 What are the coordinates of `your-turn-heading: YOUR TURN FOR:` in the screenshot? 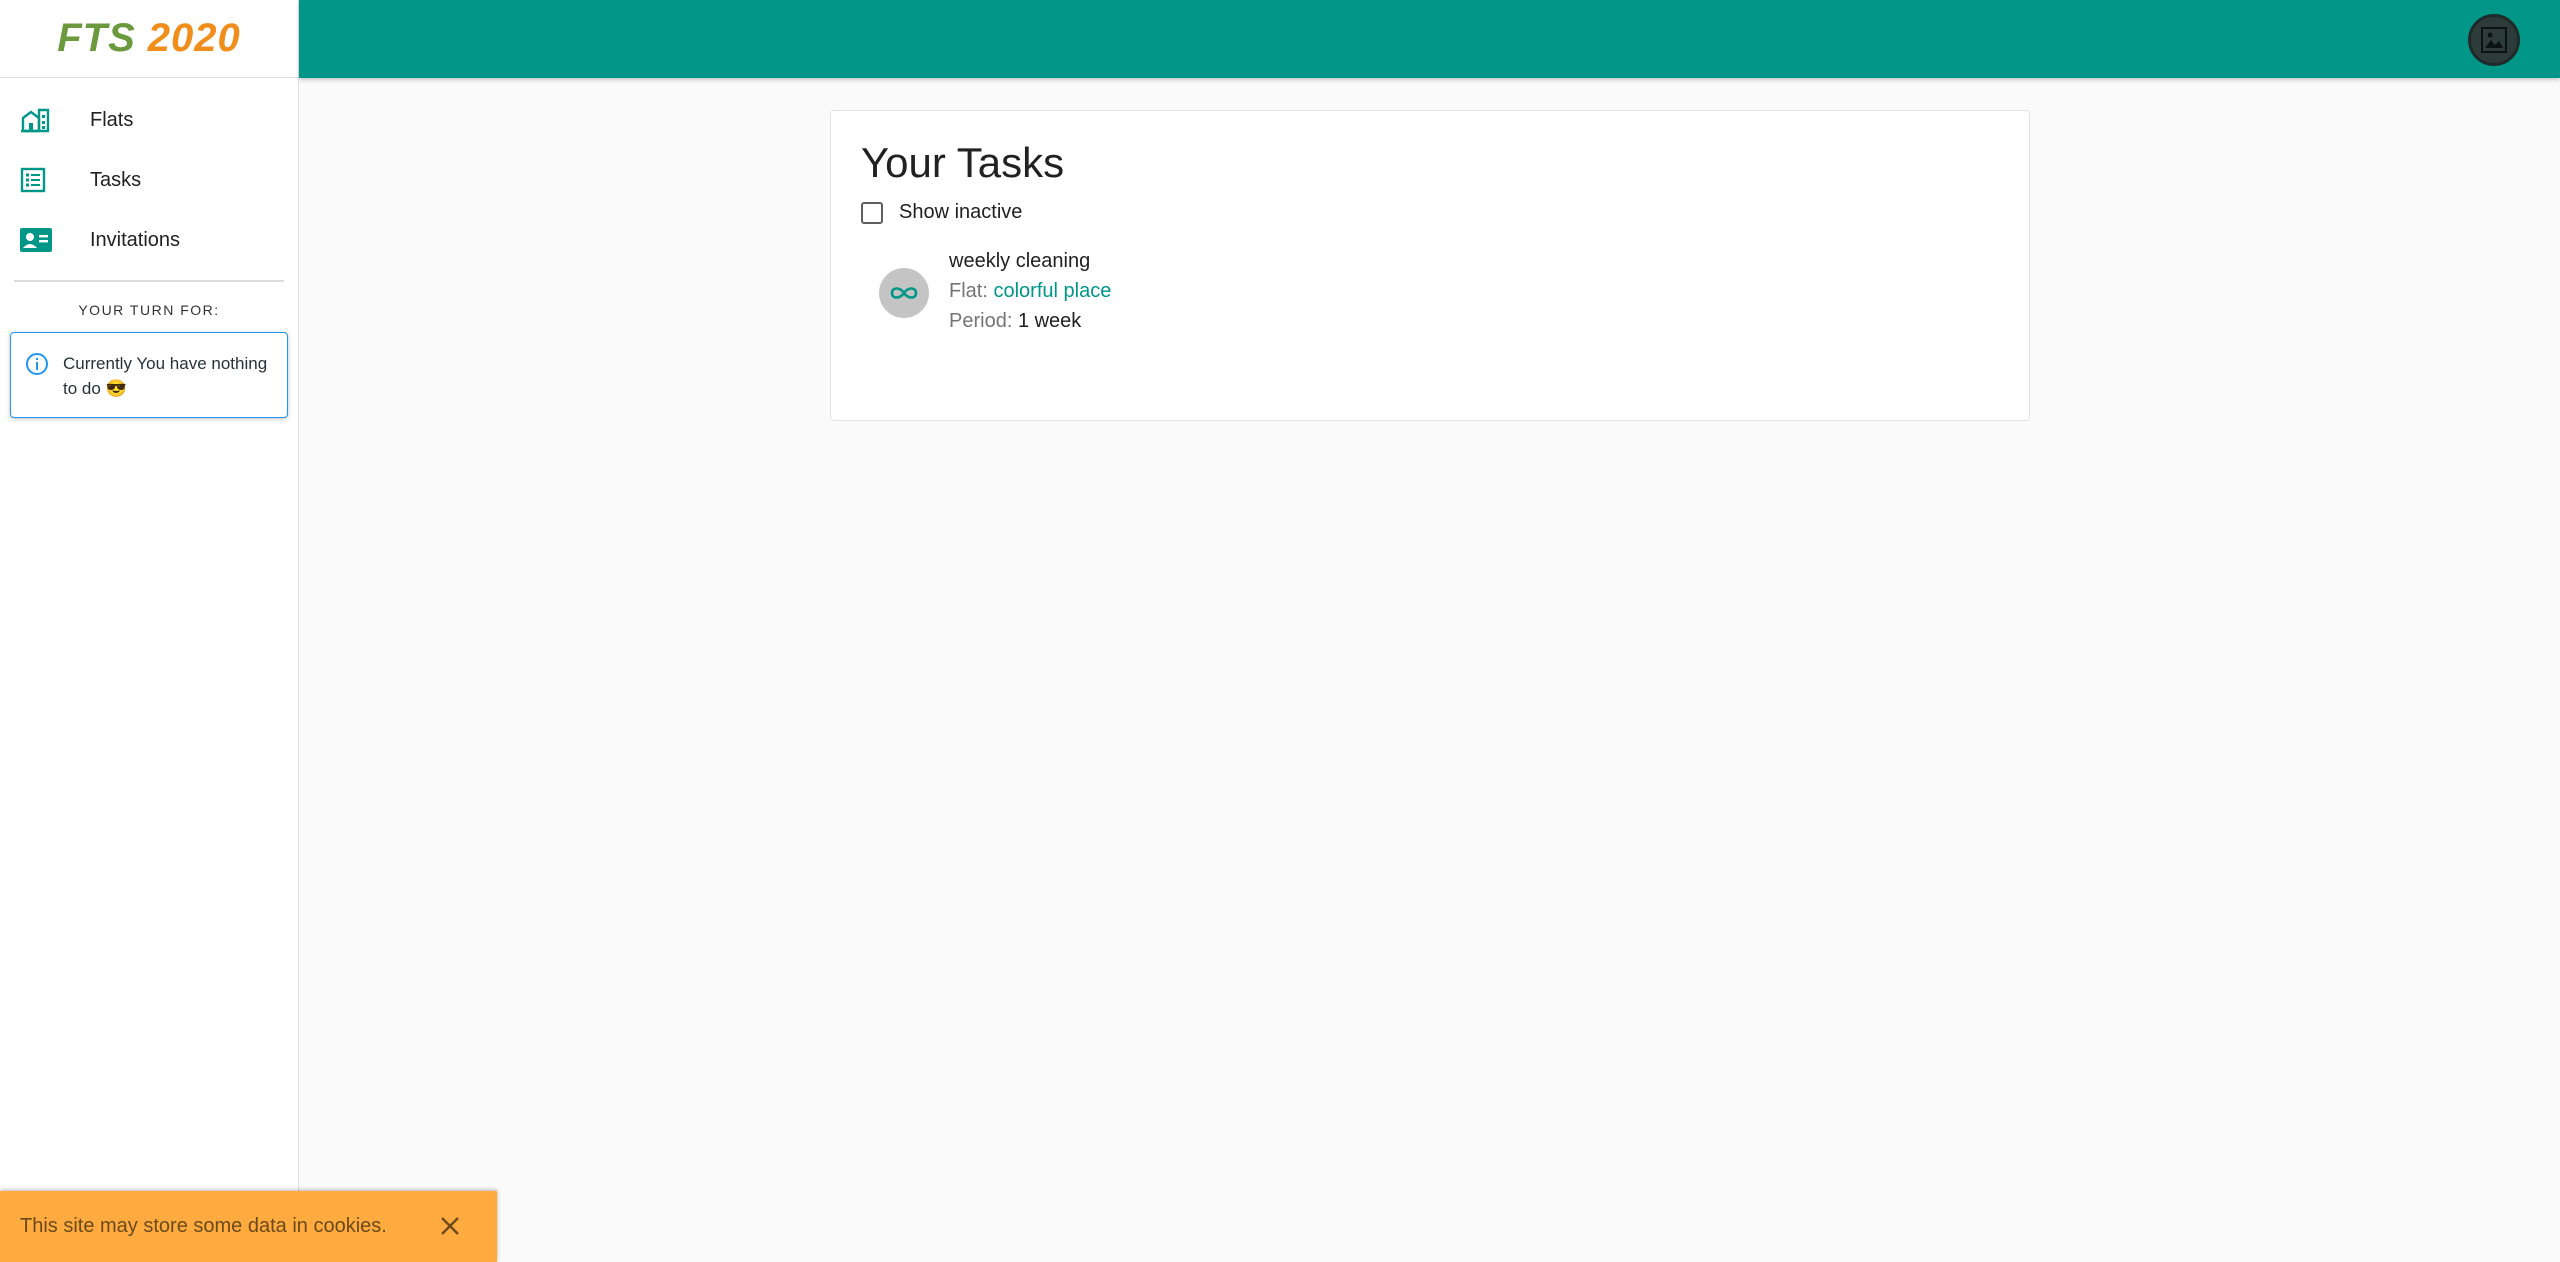 It's located at (149, 310).